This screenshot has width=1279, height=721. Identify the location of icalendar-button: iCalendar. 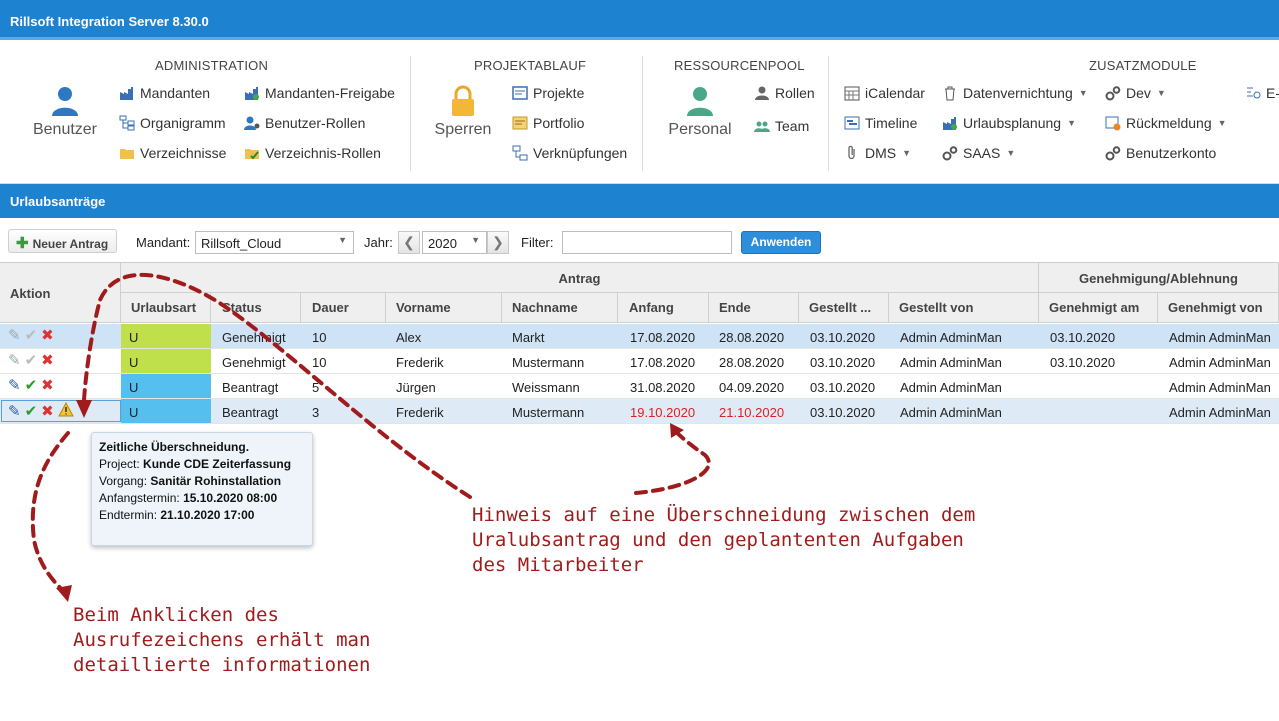
(884, 93).